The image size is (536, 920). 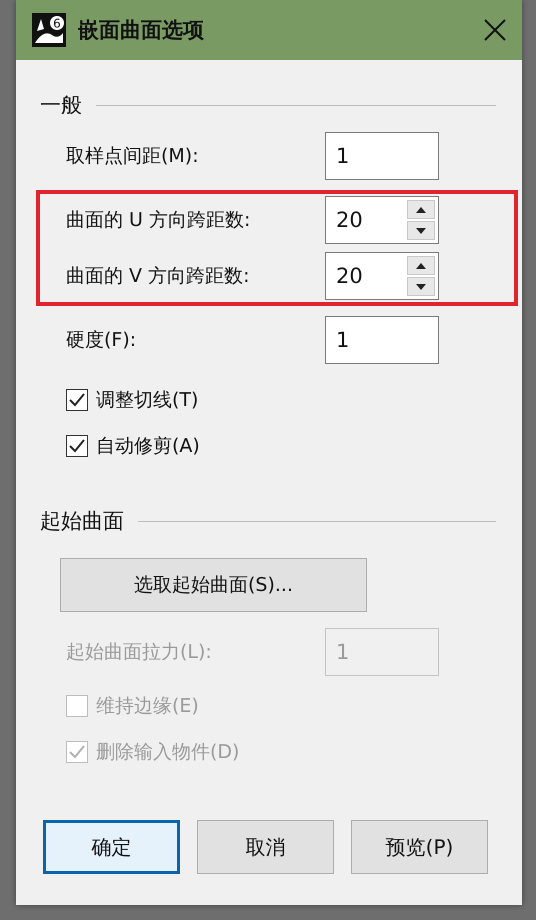 What do you see at coordinates (61, 105) in the screenshot?
I see `section-heading: 一般` at bounding box center [61, 105].